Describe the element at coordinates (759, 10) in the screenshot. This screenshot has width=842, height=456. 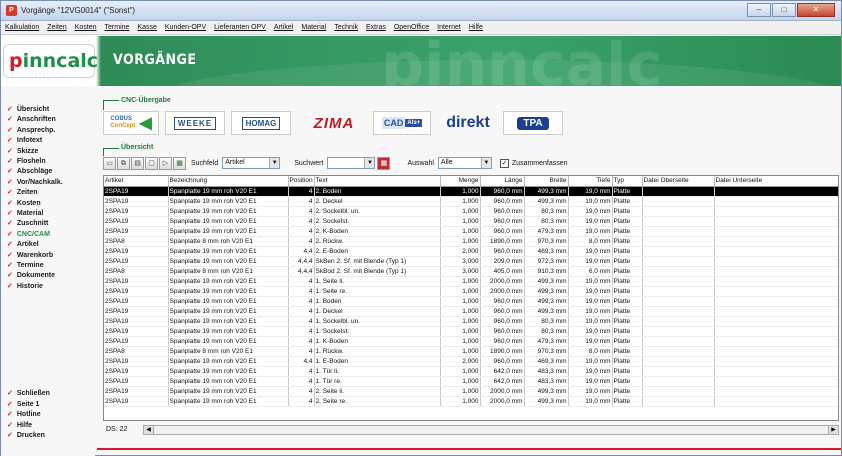
I see `minimize-icon: –` at that location.